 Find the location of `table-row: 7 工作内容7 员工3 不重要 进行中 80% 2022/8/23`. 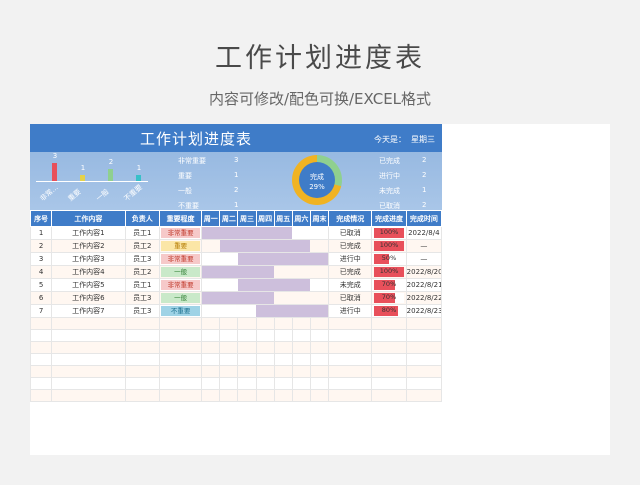

table-row: 7 工作内容7 员工3 不重要 进行中 80% 2022/8/23 is located at coordinates (236, 311).